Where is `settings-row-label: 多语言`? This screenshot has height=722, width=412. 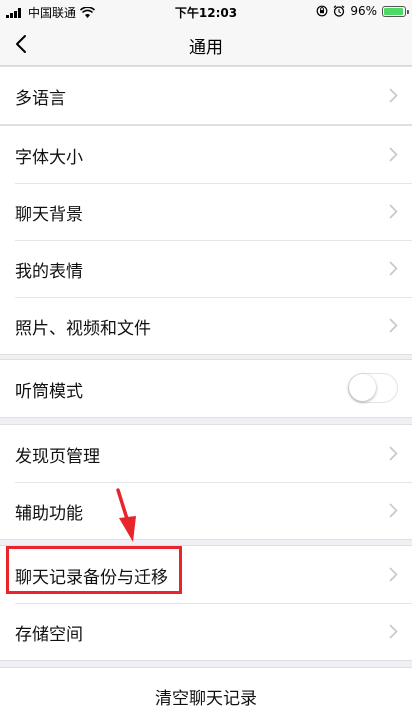
settings-row-label: 多语言 is located at coordinates (40, 99).